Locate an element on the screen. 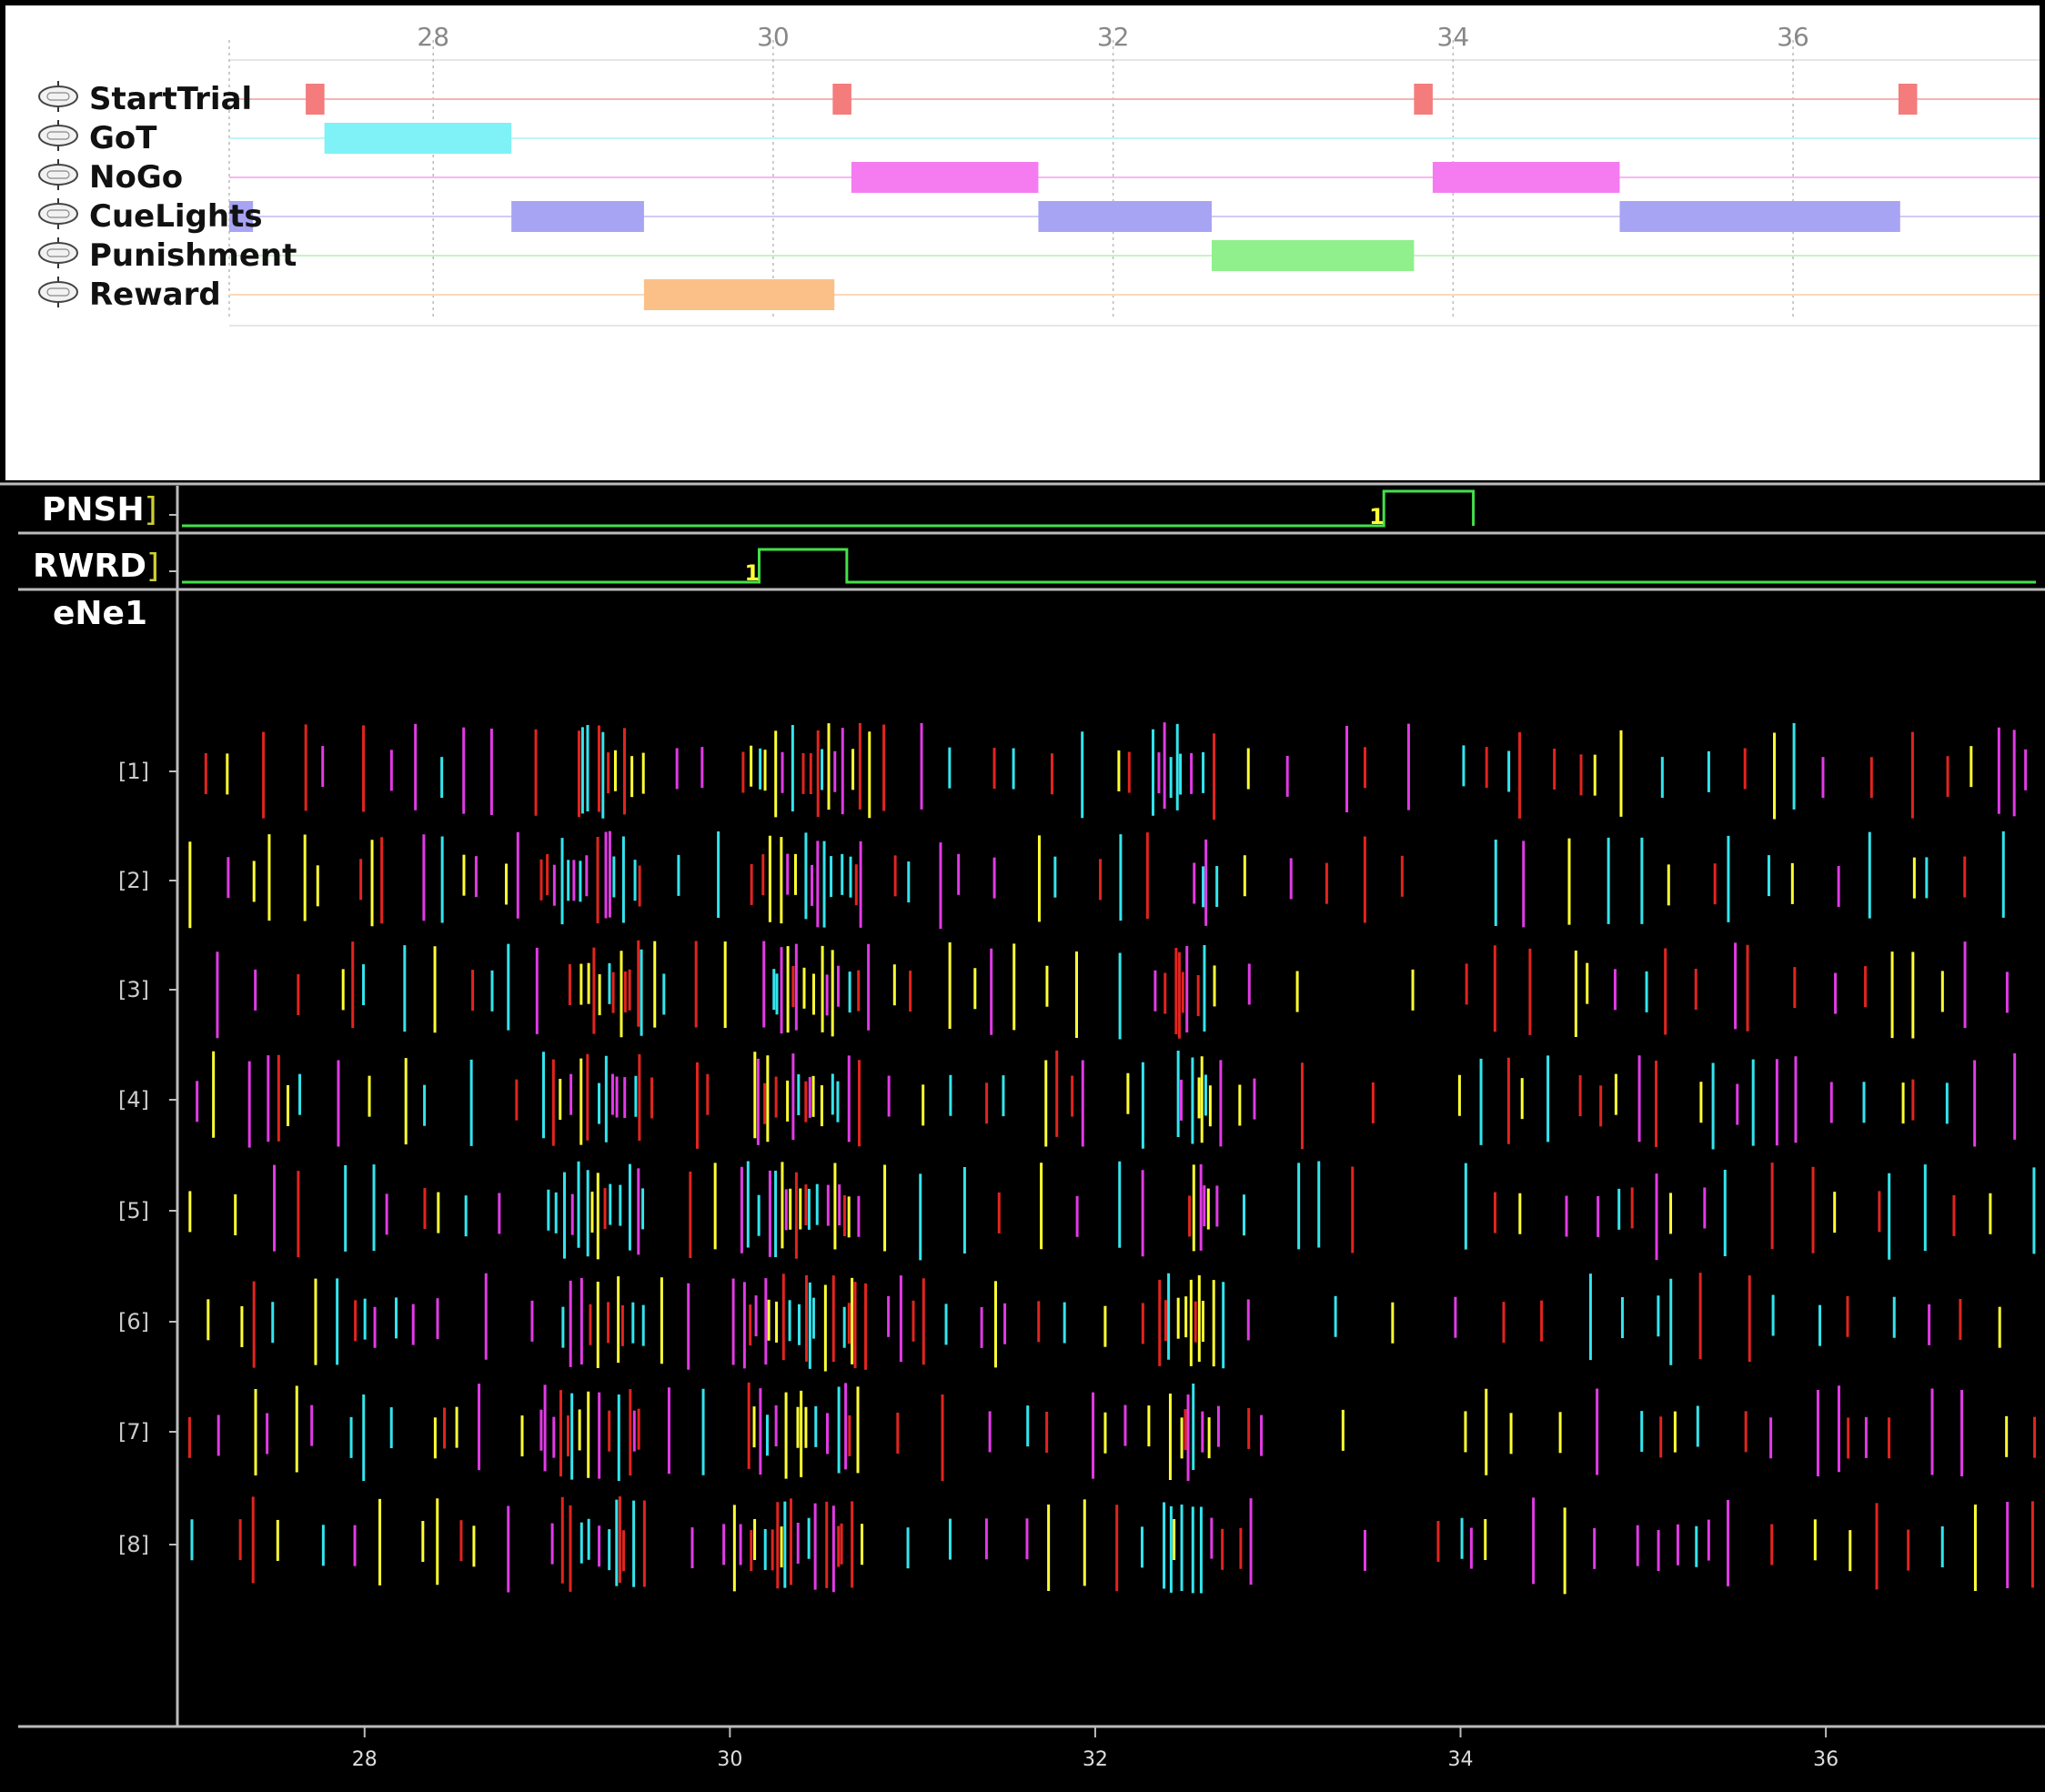 This screenshot has height=1792, width=2045. trace-label: [4] is located at coordinates (133, 1100).